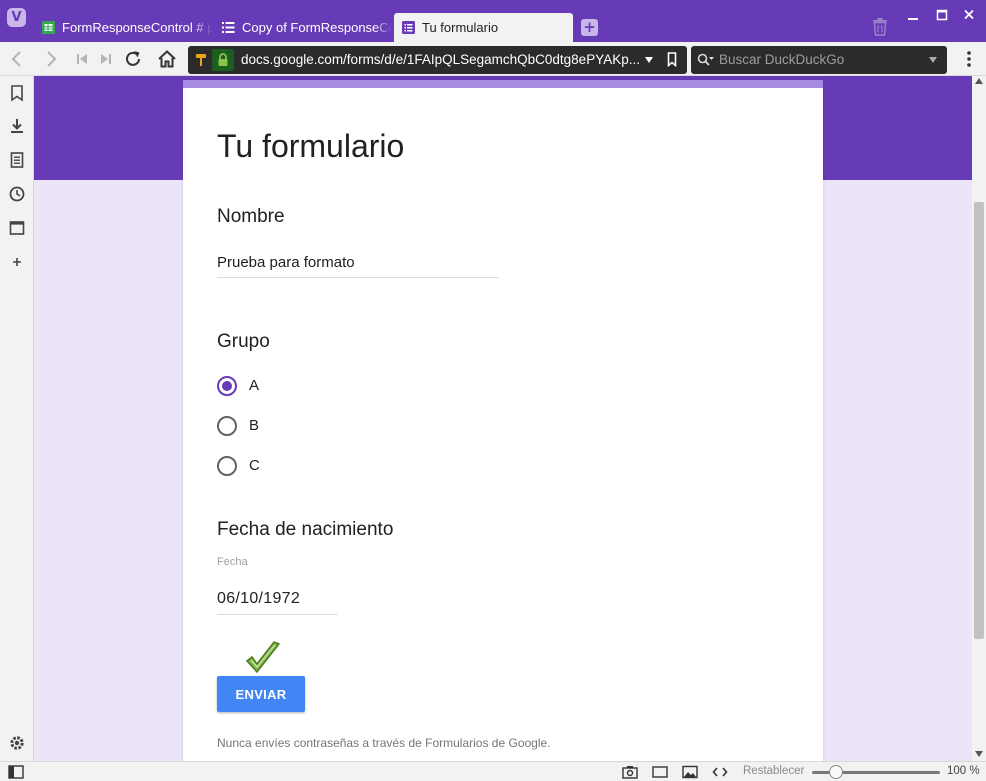 The image size is (986, 781). What do you see at coordinates (969, 15) in the screenshot?
I see `close-window-icon` at bounding box center [969, 15].